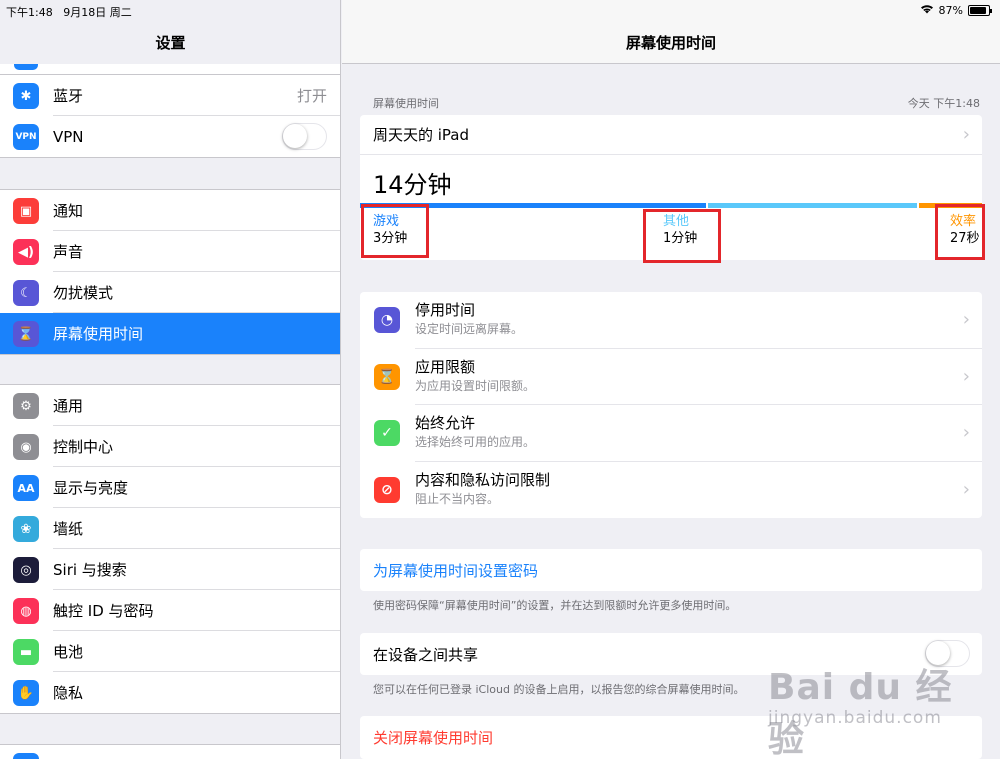 This screenshot has width=1000, height=759. I want to click on feature-title: 内容和隐私访问限制, so click(483, 479).